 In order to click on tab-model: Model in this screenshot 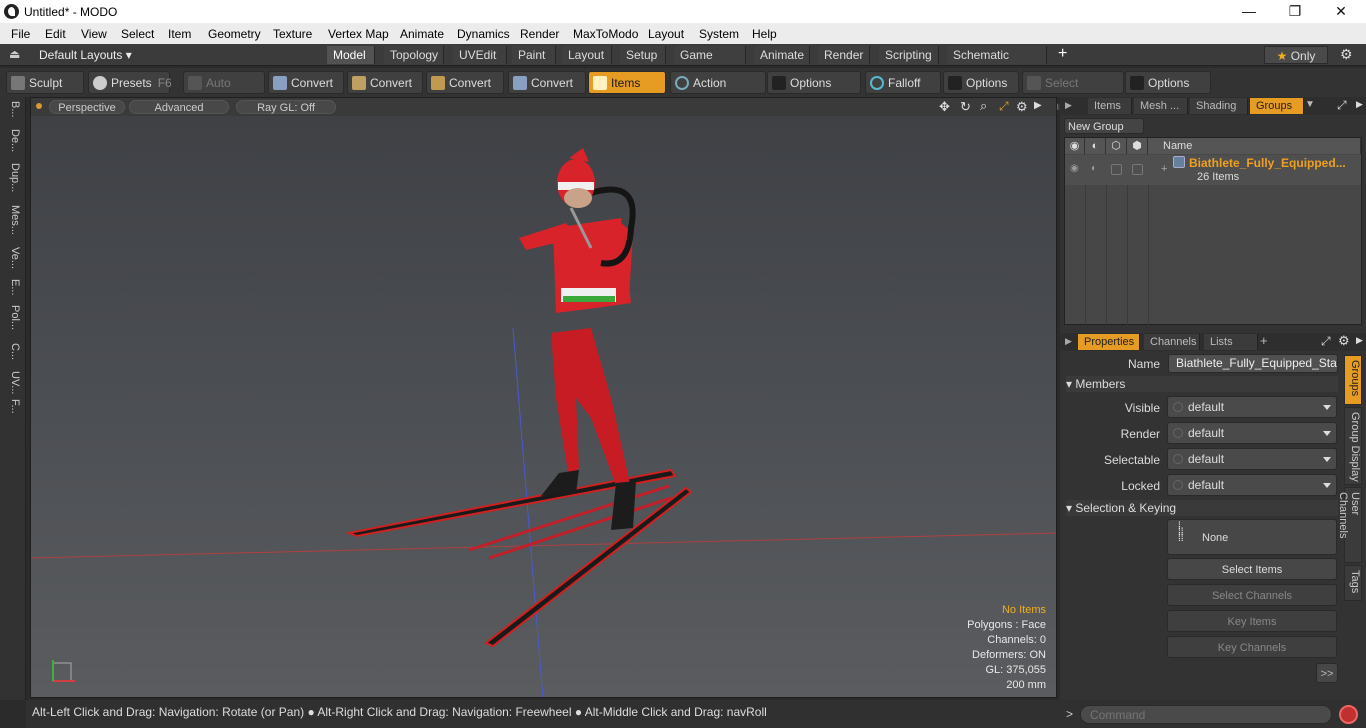, I will do `click(351, 55)`.